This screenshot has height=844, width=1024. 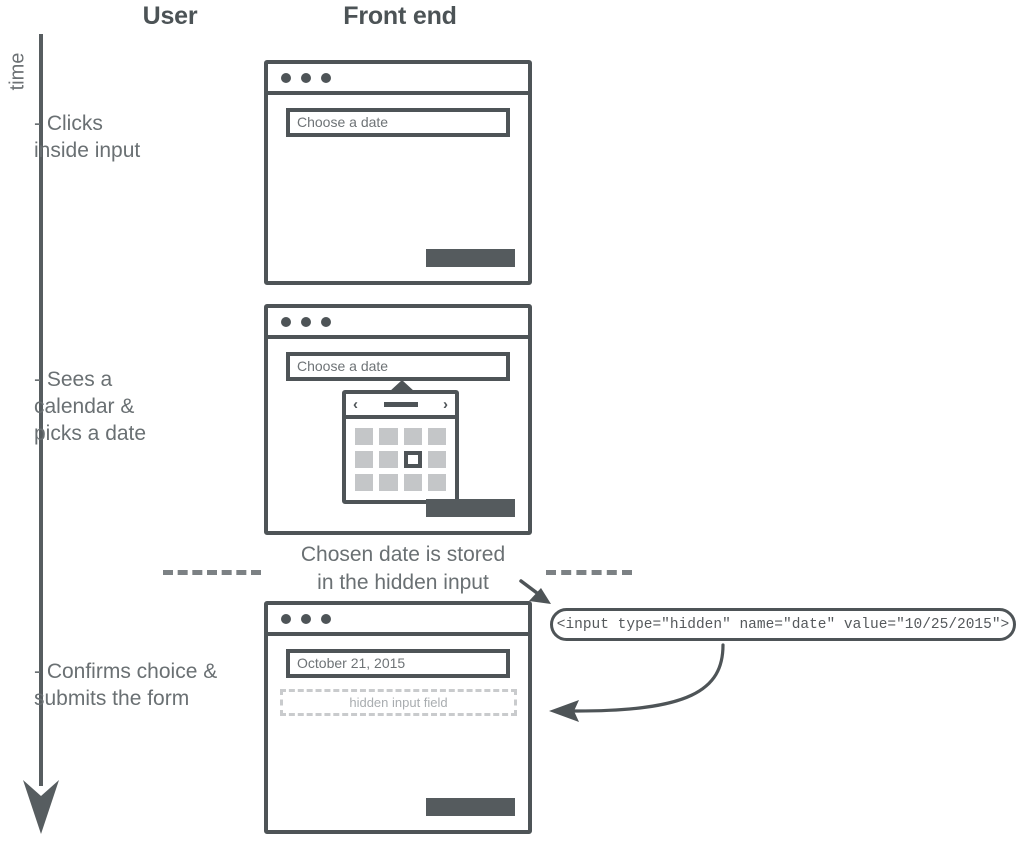 I want to click on date-input-field: October 21, 2015, so click(x=398, y=663).